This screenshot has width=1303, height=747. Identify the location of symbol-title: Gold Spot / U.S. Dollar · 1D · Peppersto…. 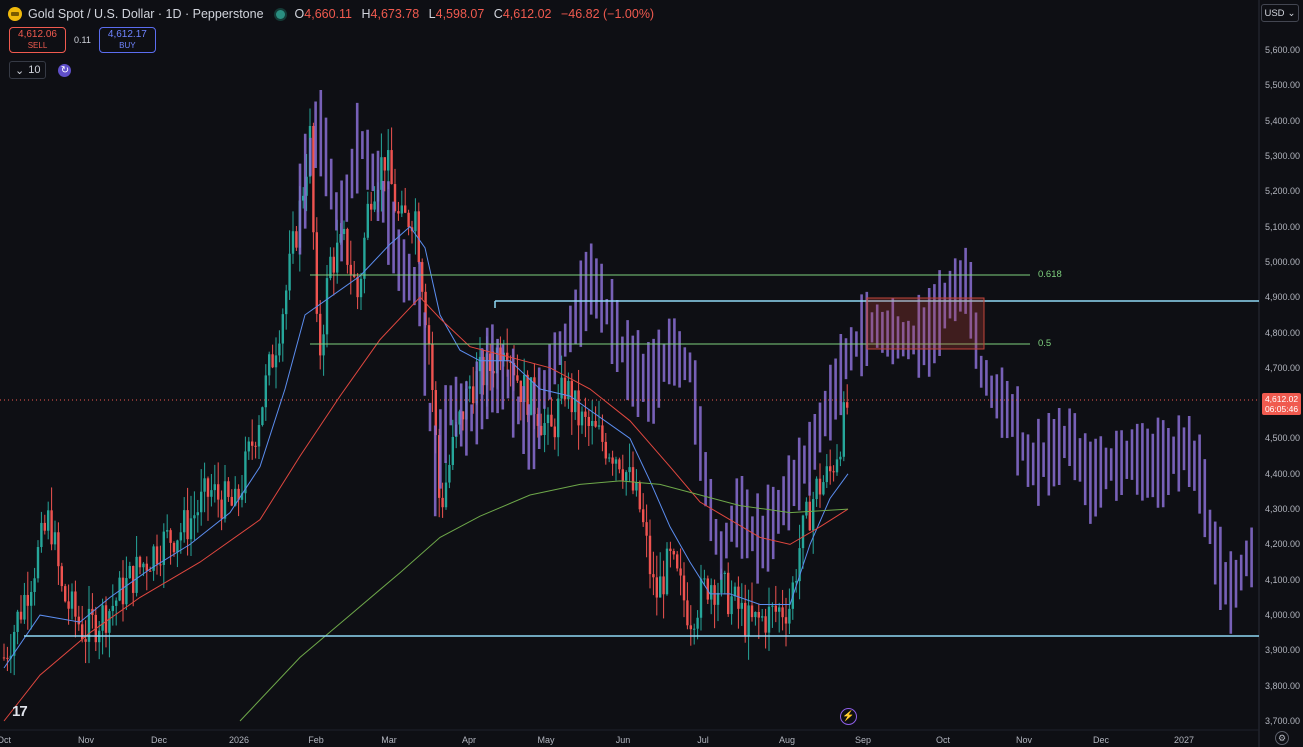
(146, 14).